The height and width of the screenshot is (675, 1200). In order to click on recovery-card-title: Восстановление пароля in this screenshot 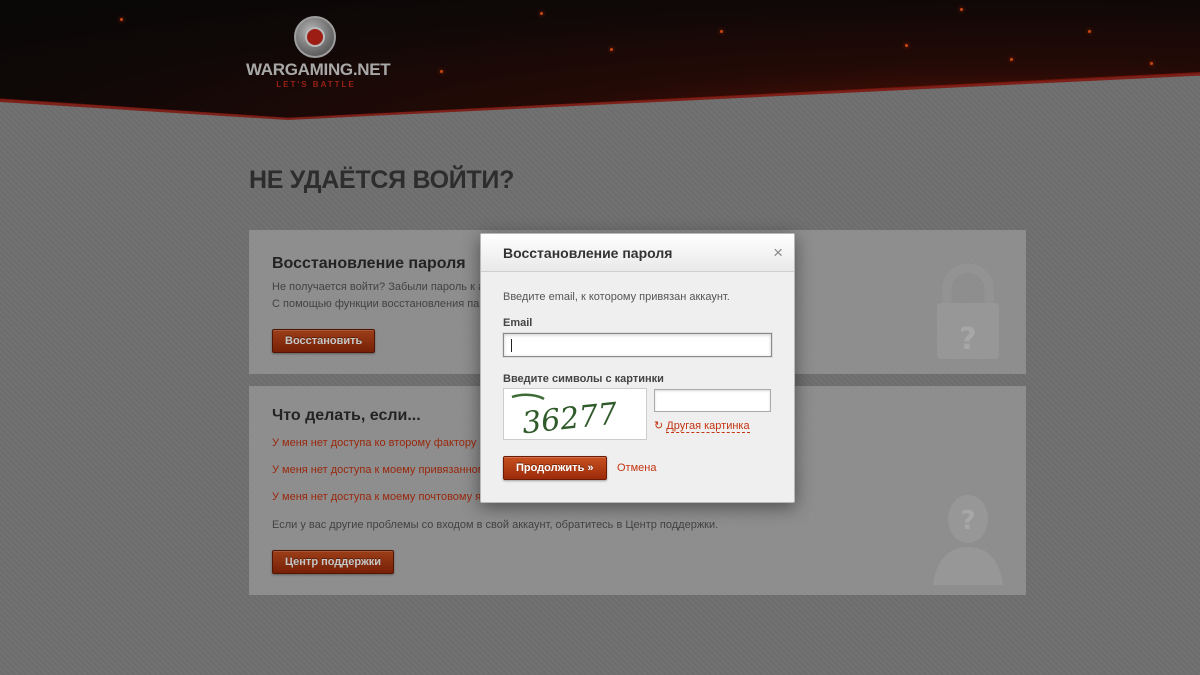, I will do `click(369, 263)`.